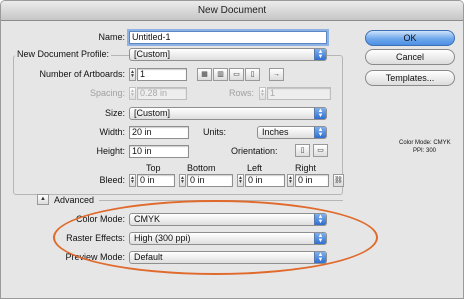  What do you see at coordinates (112, 180) in the screenshot?
I see `bleed-label: Bleed:` at bounding box center [112, 180].